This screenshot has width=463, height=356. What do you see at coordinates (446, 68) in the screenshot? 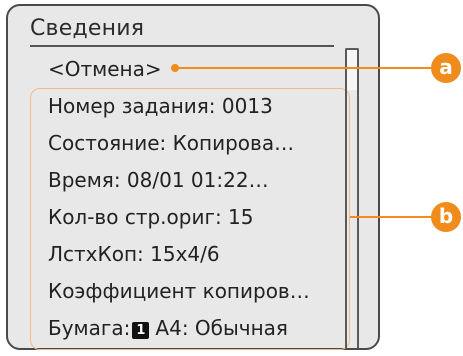
I see `callout-a-badge: a` at bounding box center [446, 68].